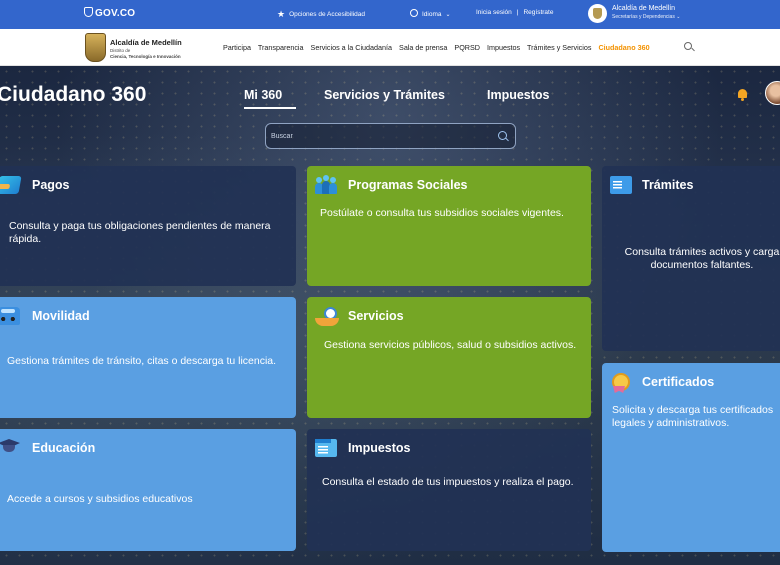 The image size is (780, 565). I want to click on nav-link-impuestos: Impuestos, so click(503, 47).